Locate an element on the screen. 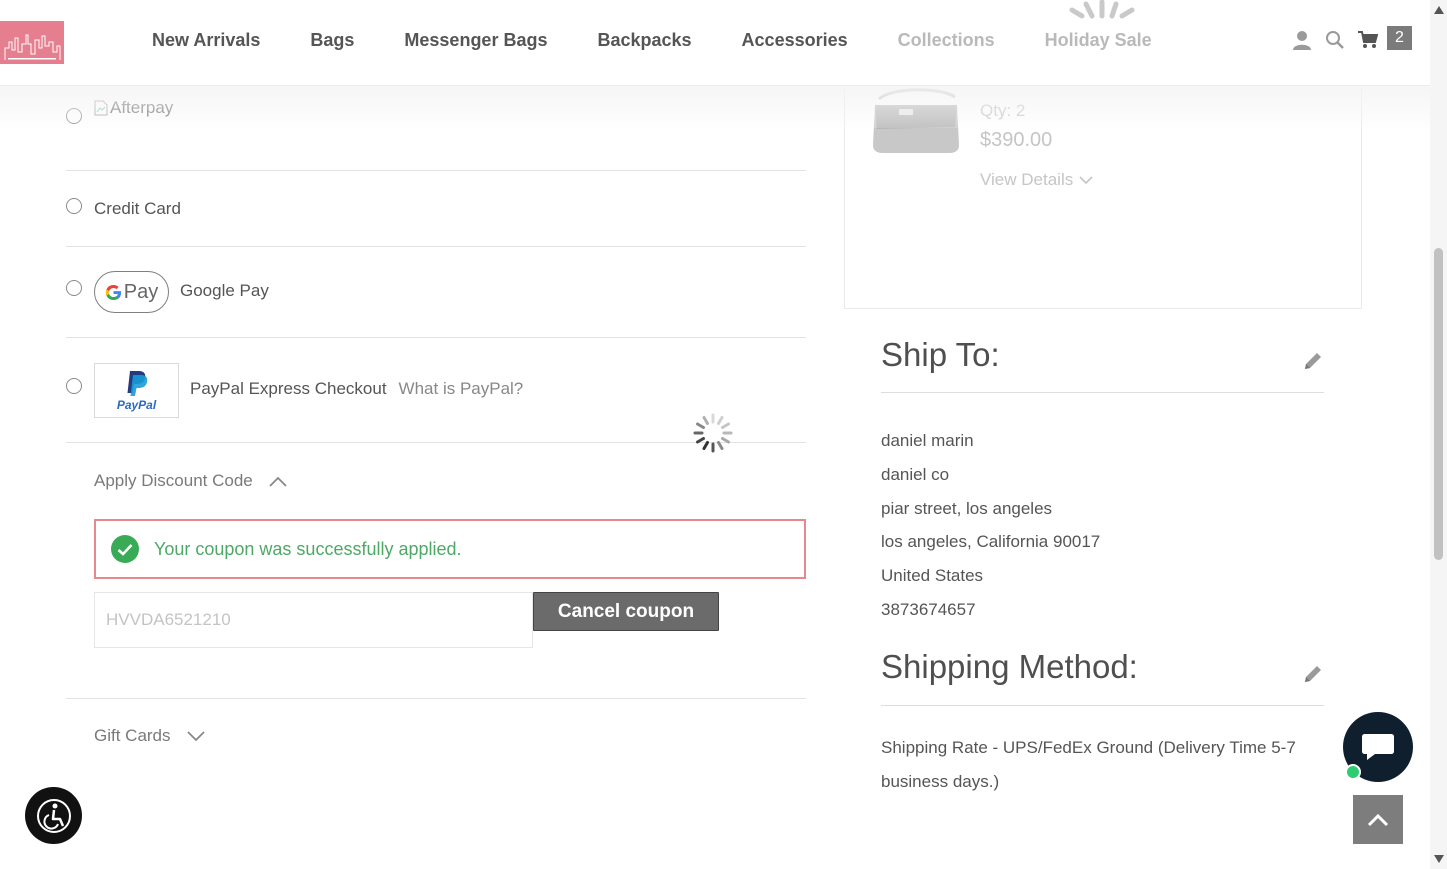 Image resolution: width=1447 pixels, height=869 pixels. cart-icon is located at coordinates (1368, 42).